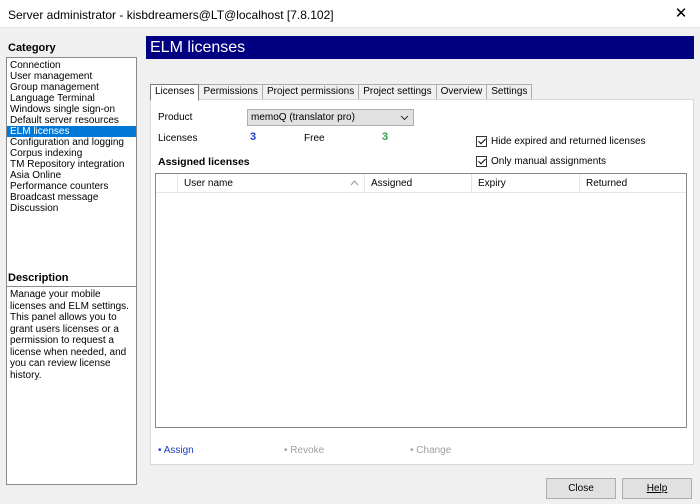 The image size is (700, 504). What do you see at coordinates (354, 187) in the screenshot?
I see `sort-ascending-icon` at bounding box center [354, 187].